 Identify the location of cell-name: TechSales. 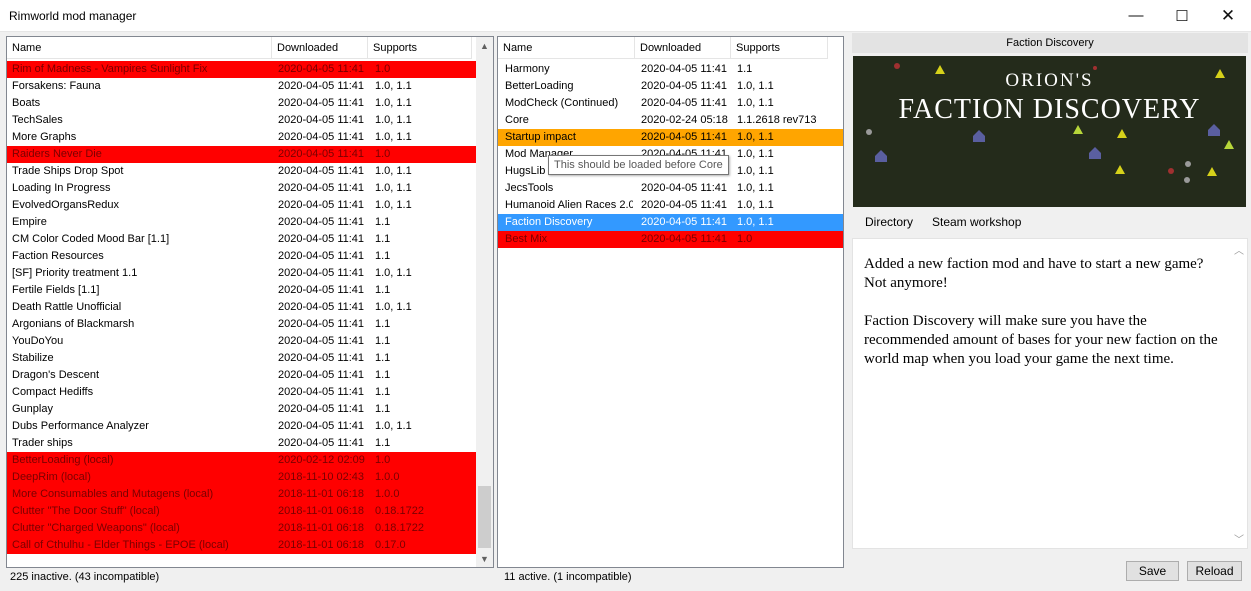
(37, 120).